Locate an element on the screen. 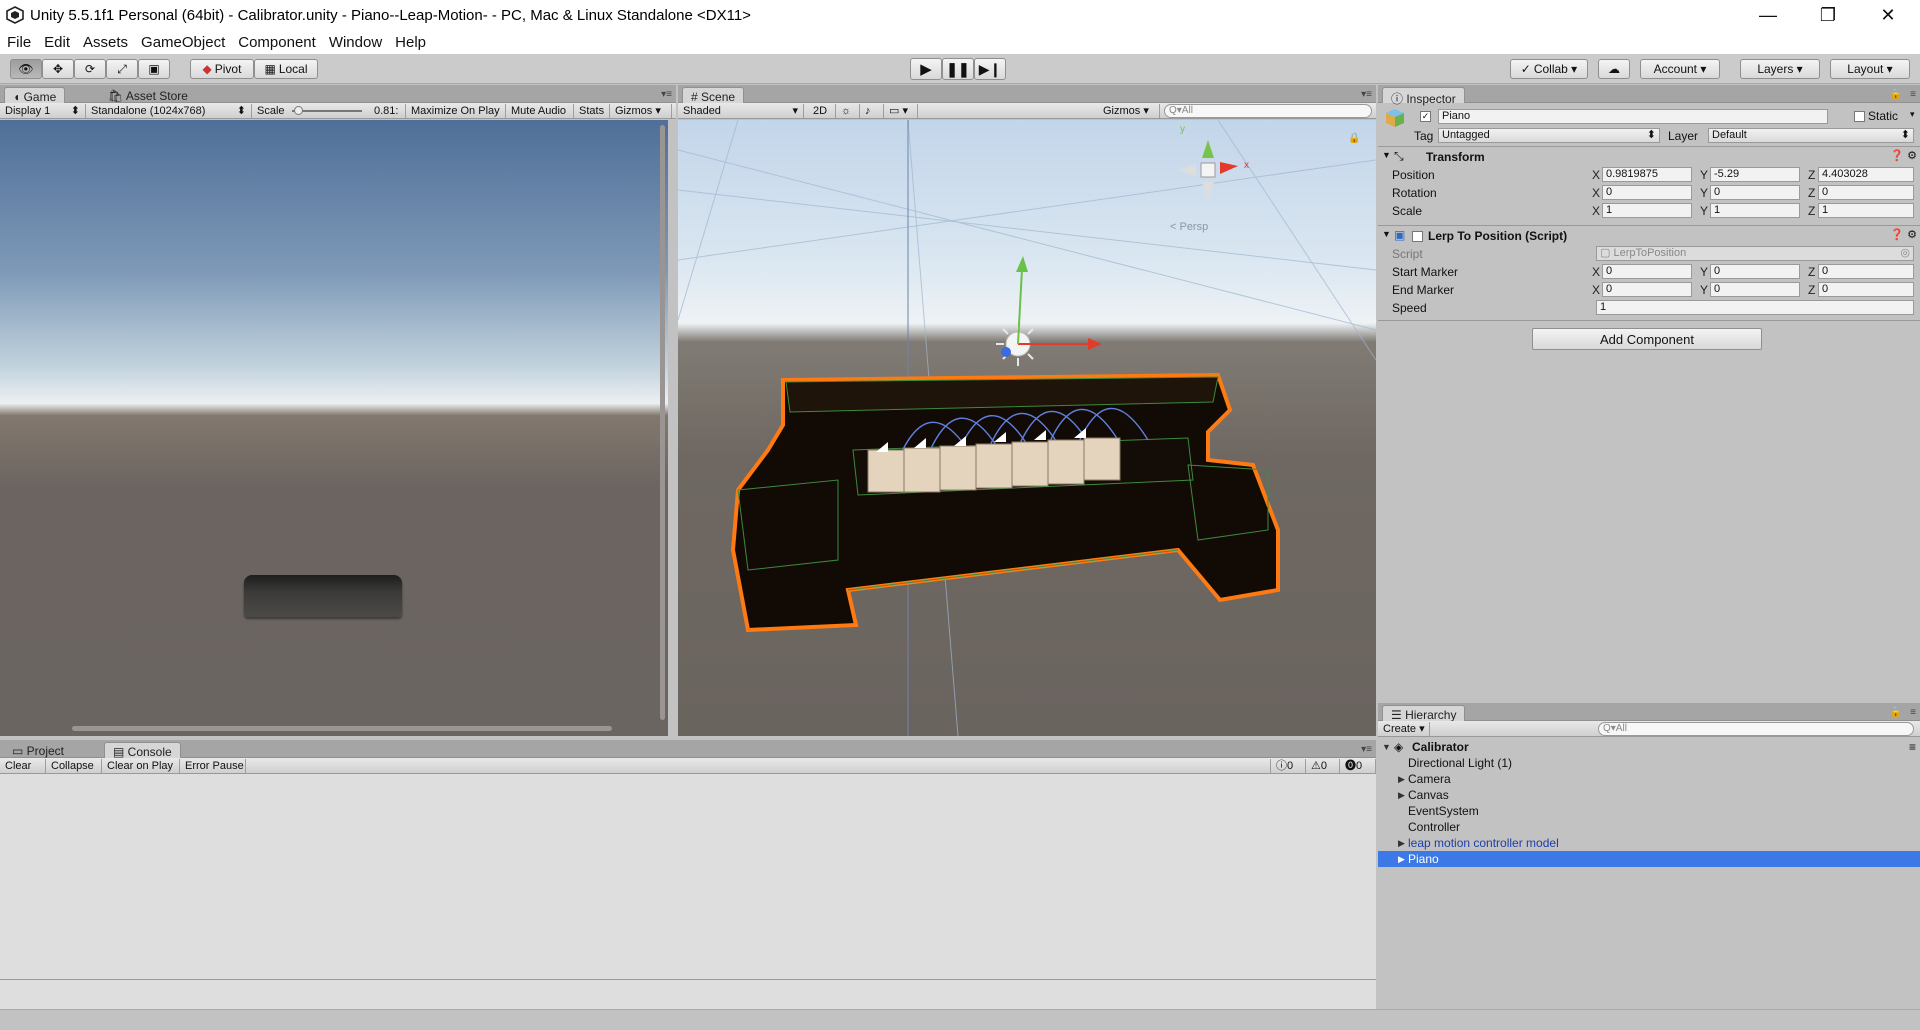 This screenshot has width=1920, height=1030. console-menu-icon: ▾≡ is located at coordinates (1366, 749).